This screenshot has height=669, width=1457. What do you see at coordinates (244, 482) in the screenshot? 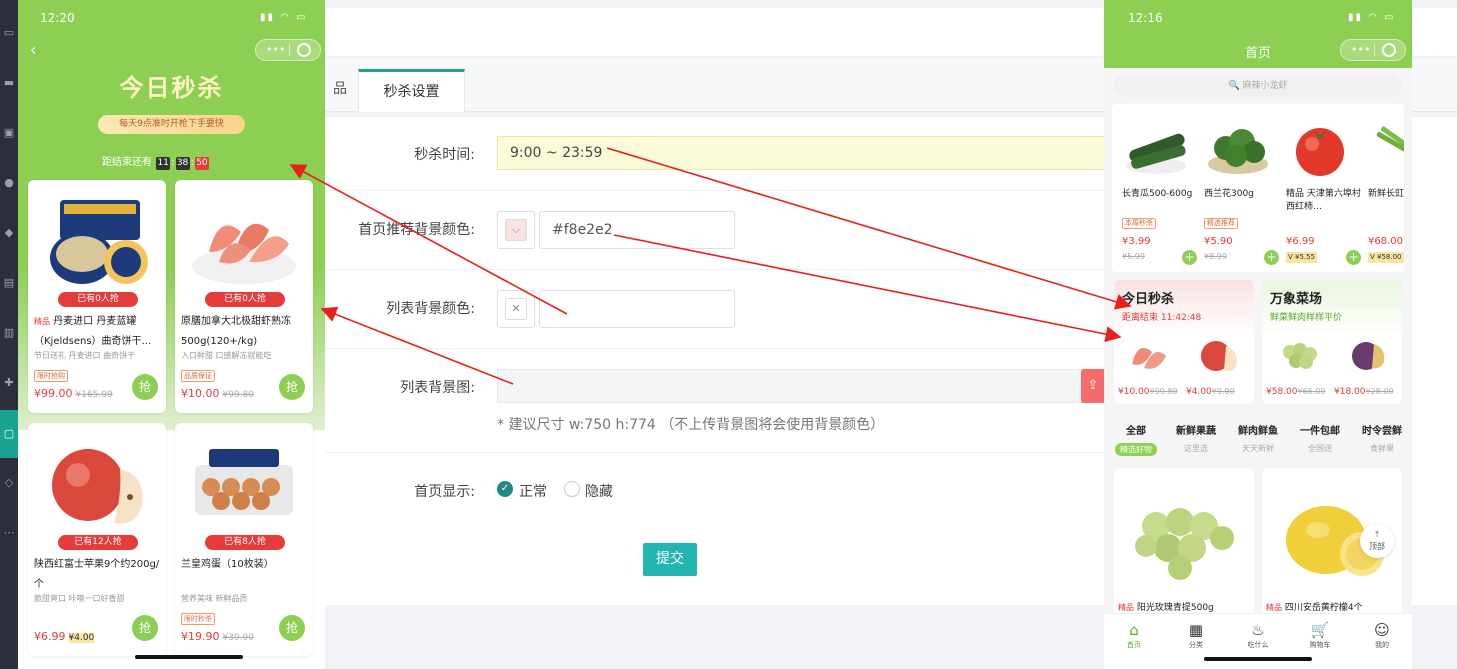
I see `eggs-image` at bounding box center [244, 482].